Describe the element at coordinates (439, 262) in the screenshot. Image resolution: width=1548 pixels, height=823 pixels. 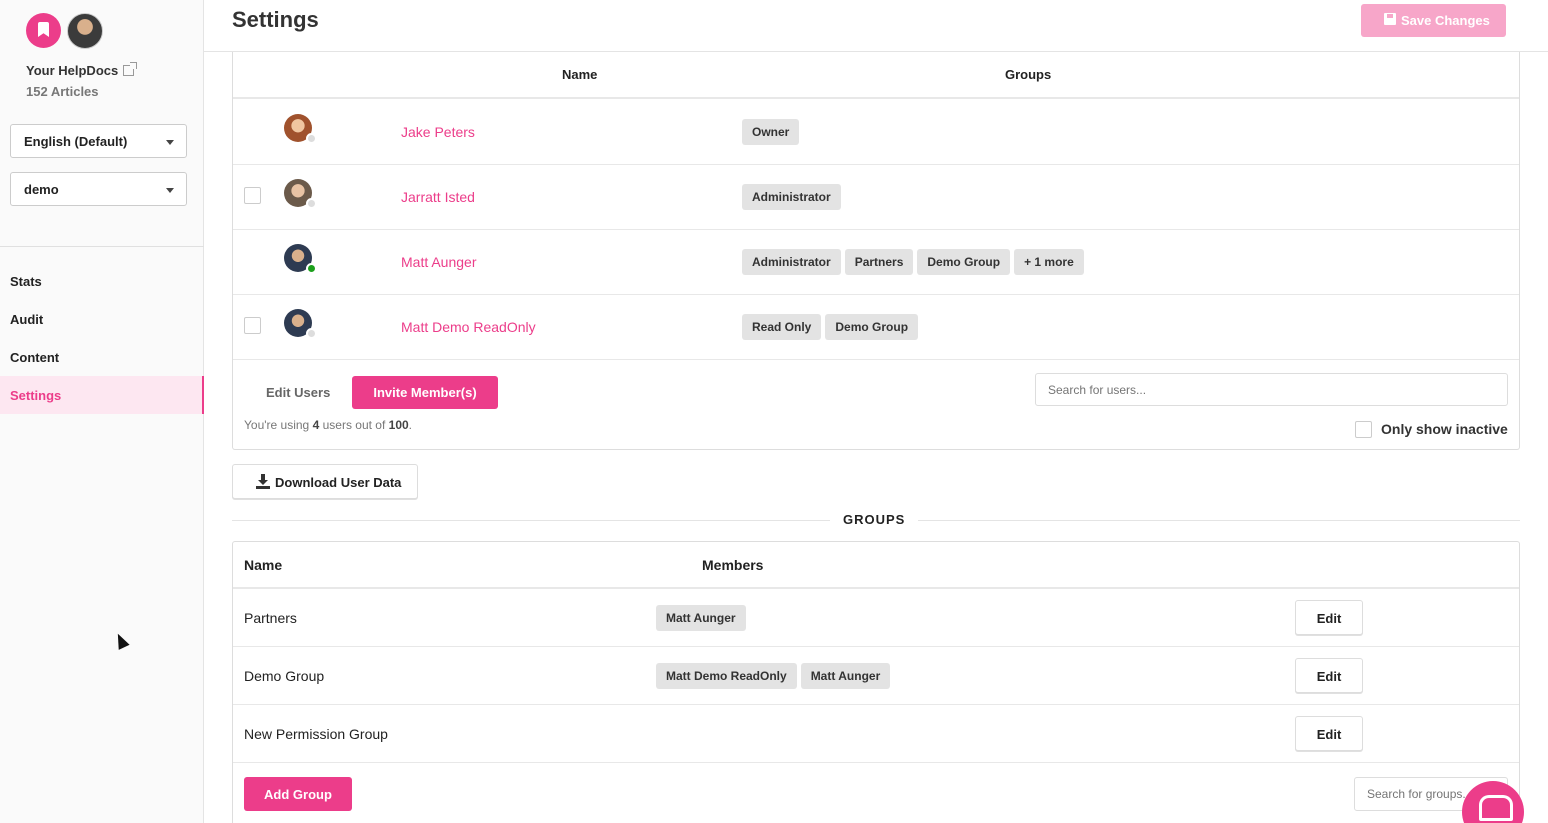
I see `user-name-link: Matt Aunger` at that location.